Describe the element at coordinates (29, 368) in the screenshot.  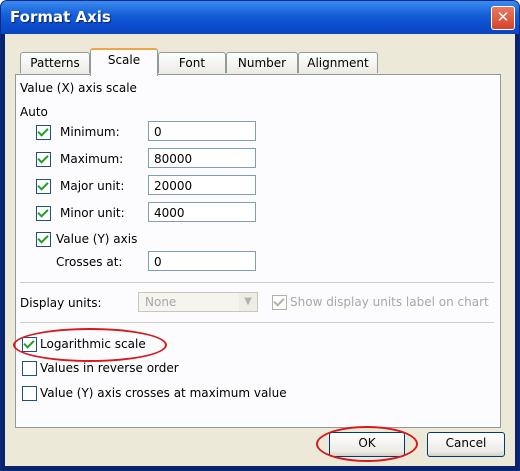
I see `reverse-order-checkbox` at that location.